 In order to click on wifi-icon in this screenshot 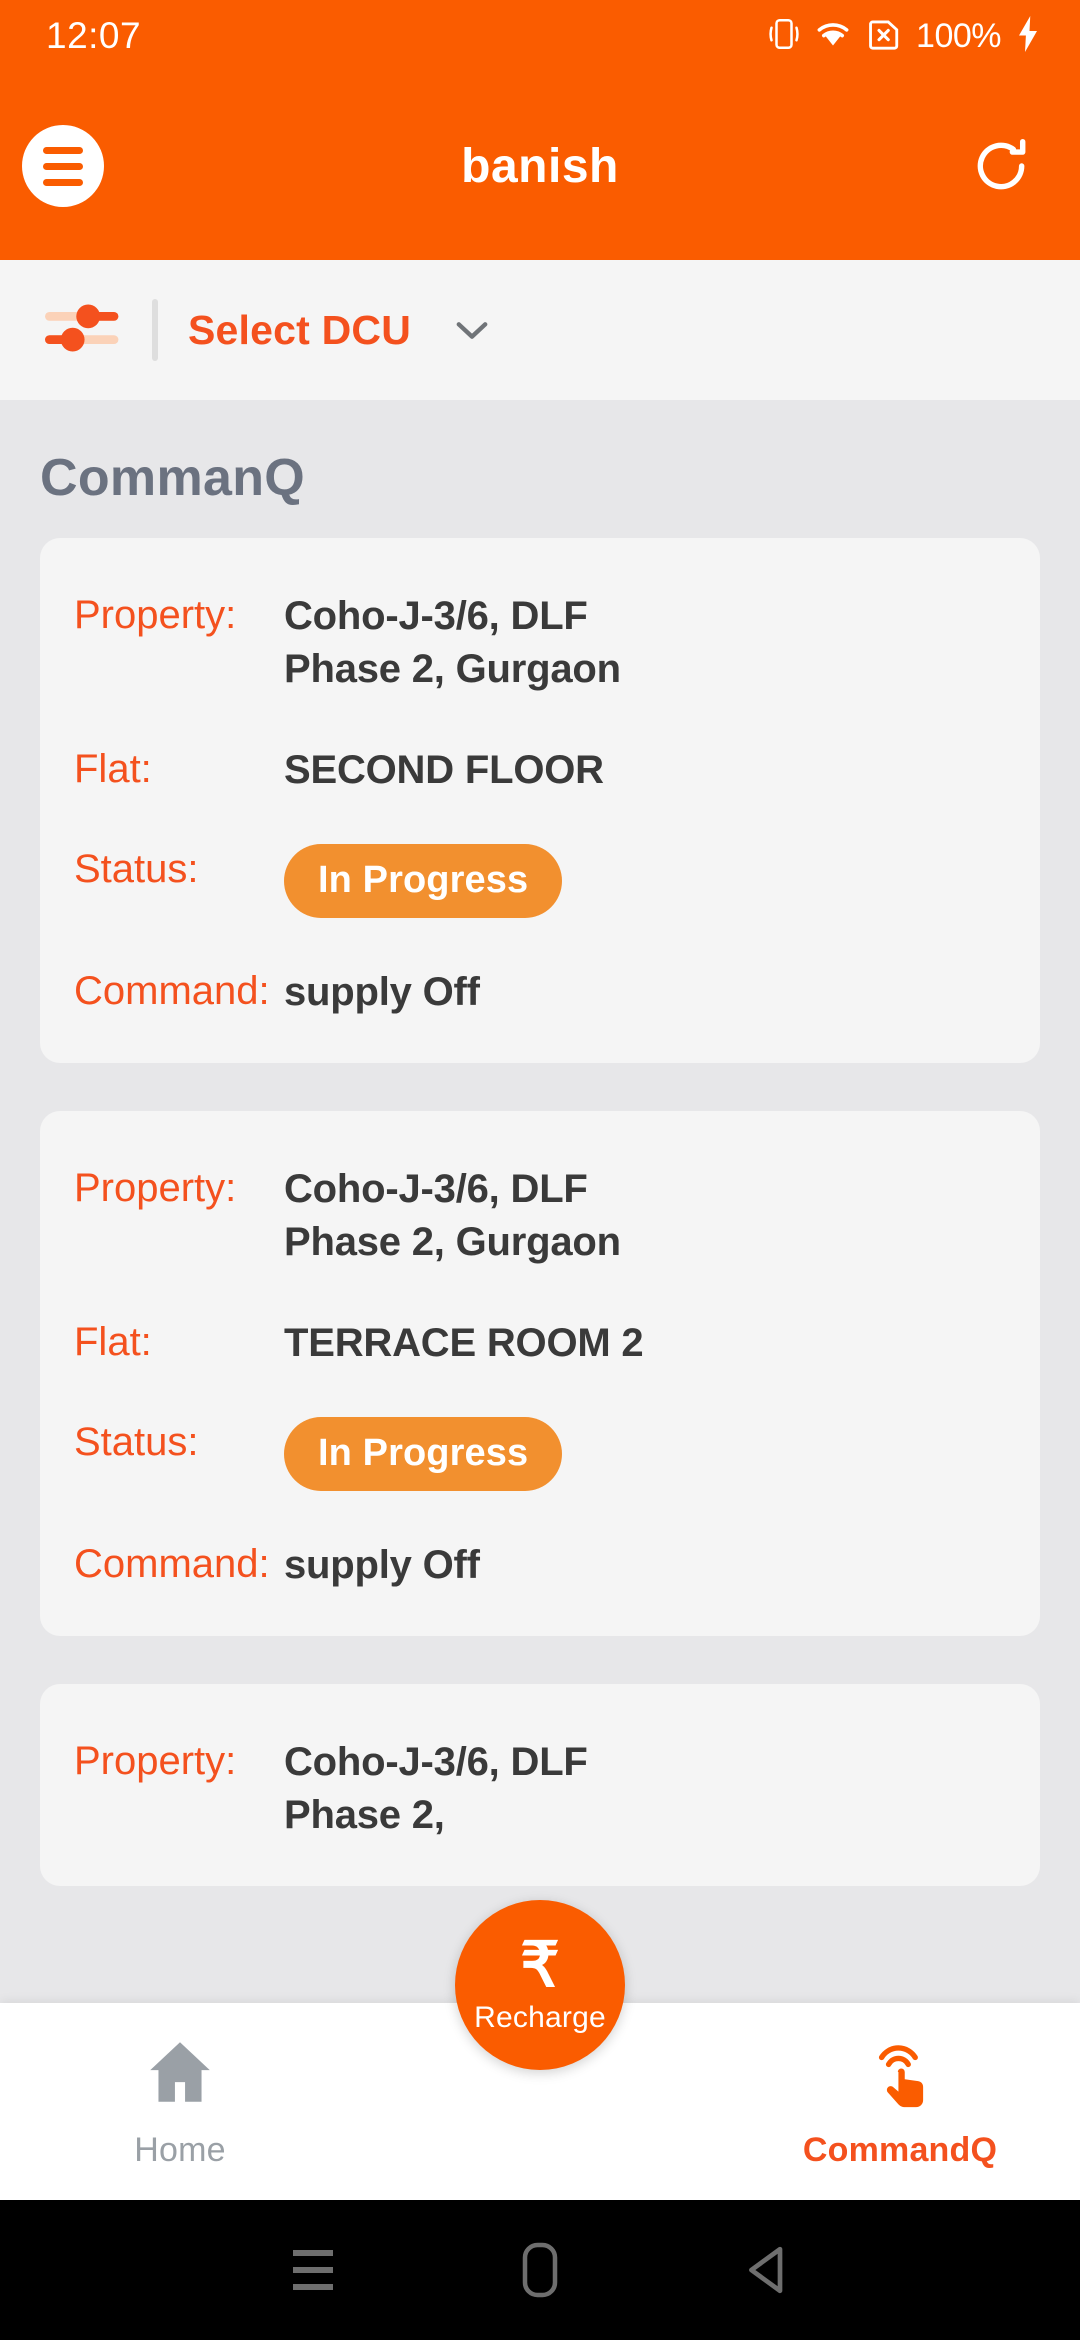, I will do `click(833, 36)`.